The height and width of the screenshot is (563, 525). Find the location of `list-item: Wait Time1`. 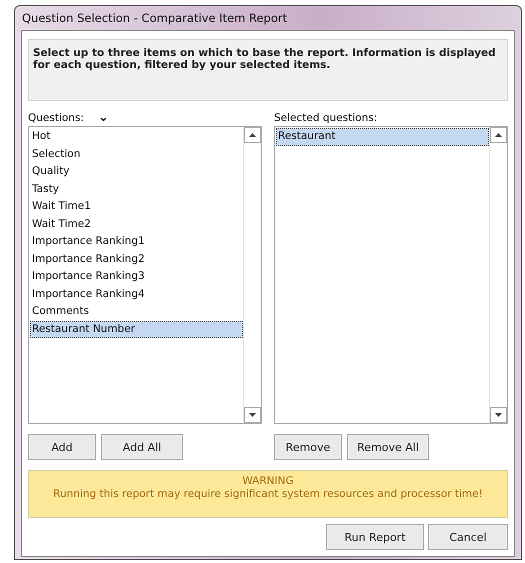

list-item: Wait Time1 is located at coordinates (136, 207).